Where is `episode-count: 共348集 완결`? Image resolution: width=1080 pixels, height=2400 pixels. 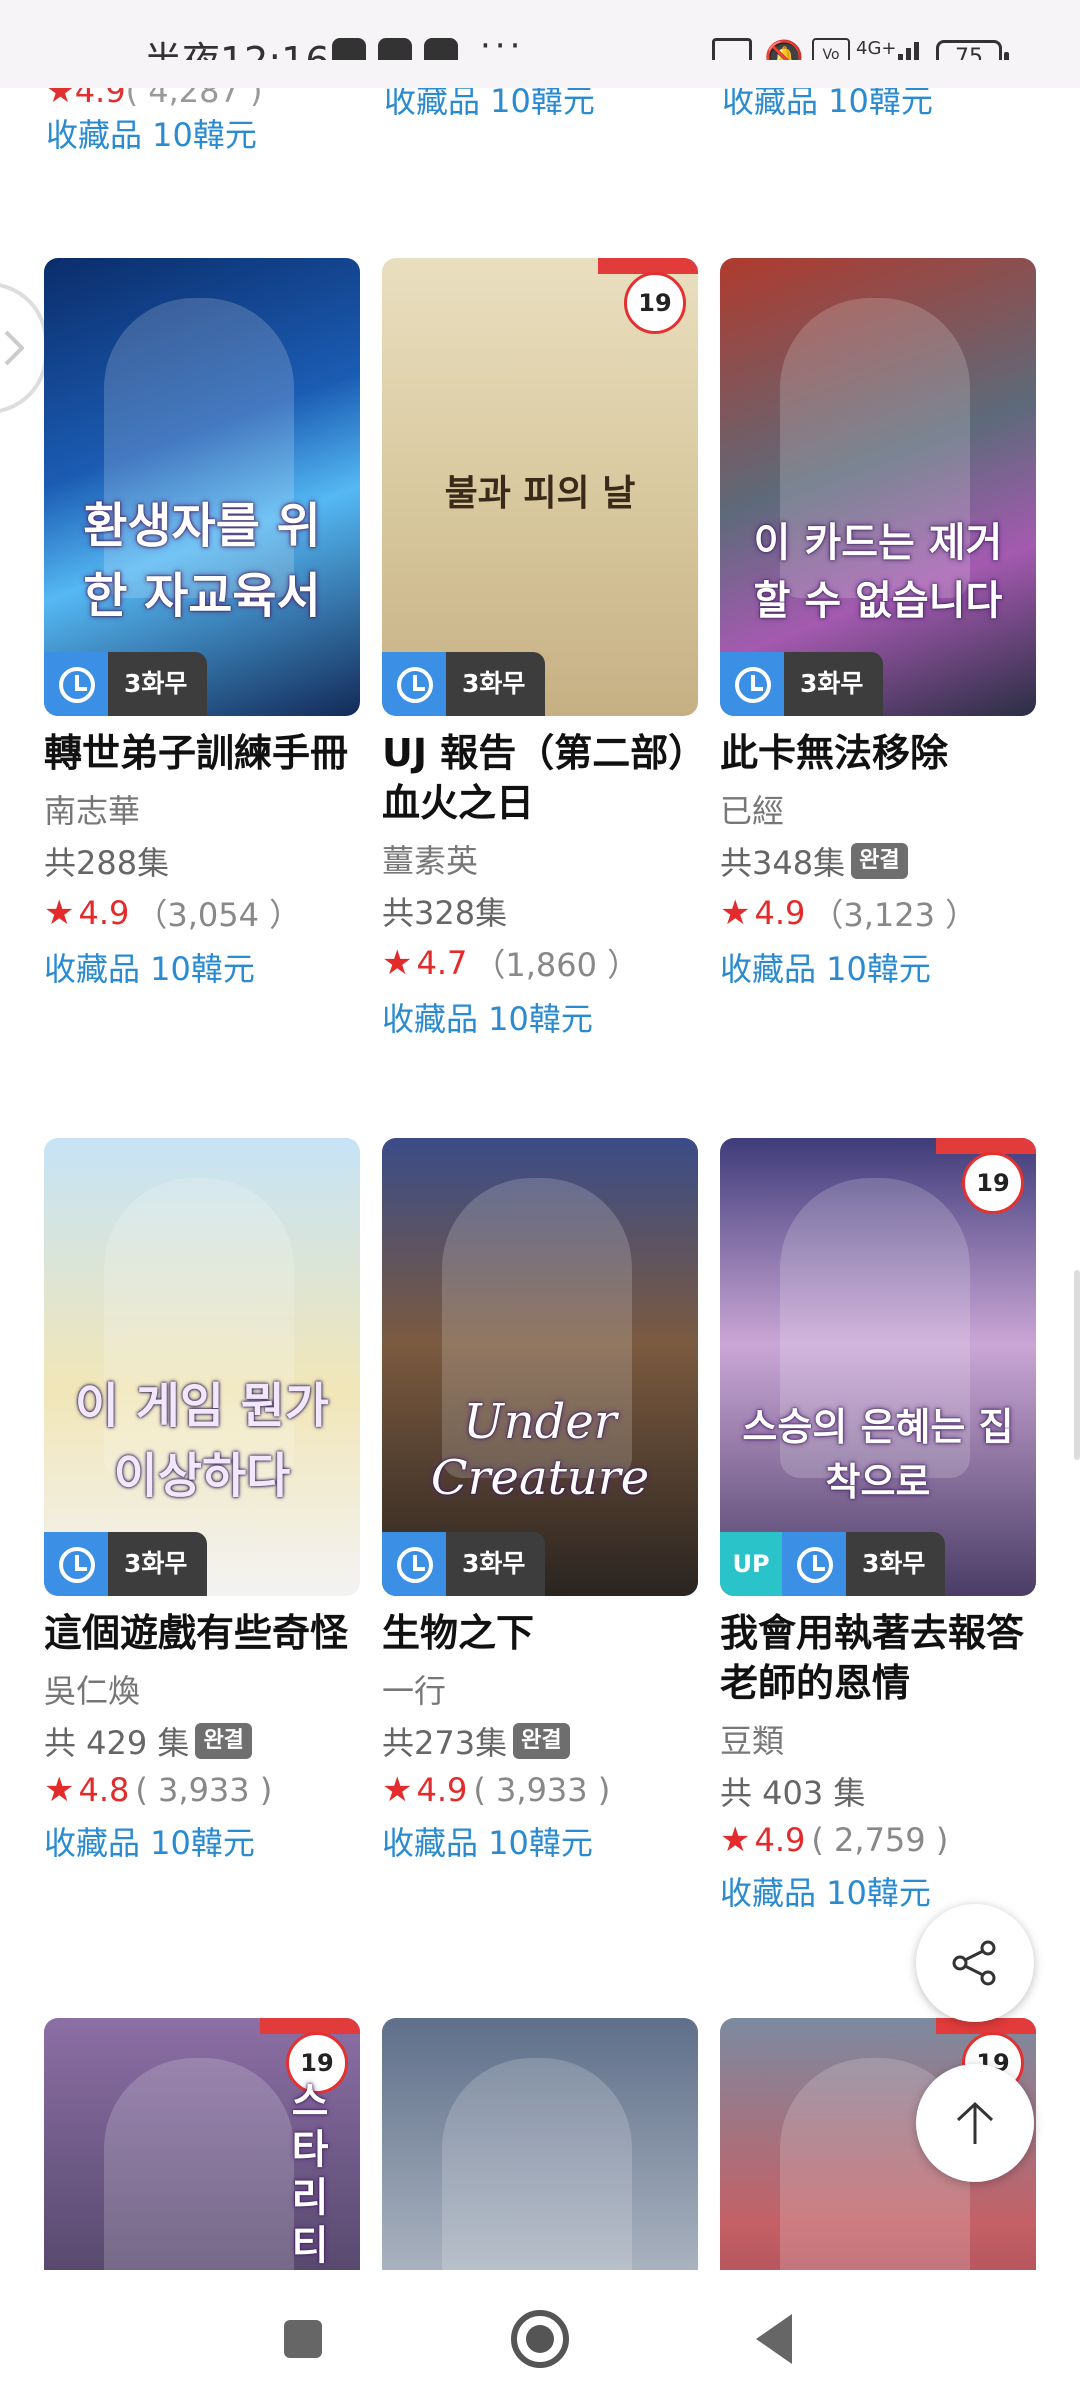 episode-count: 共348集 완결 is located at coordinates (878, 861).